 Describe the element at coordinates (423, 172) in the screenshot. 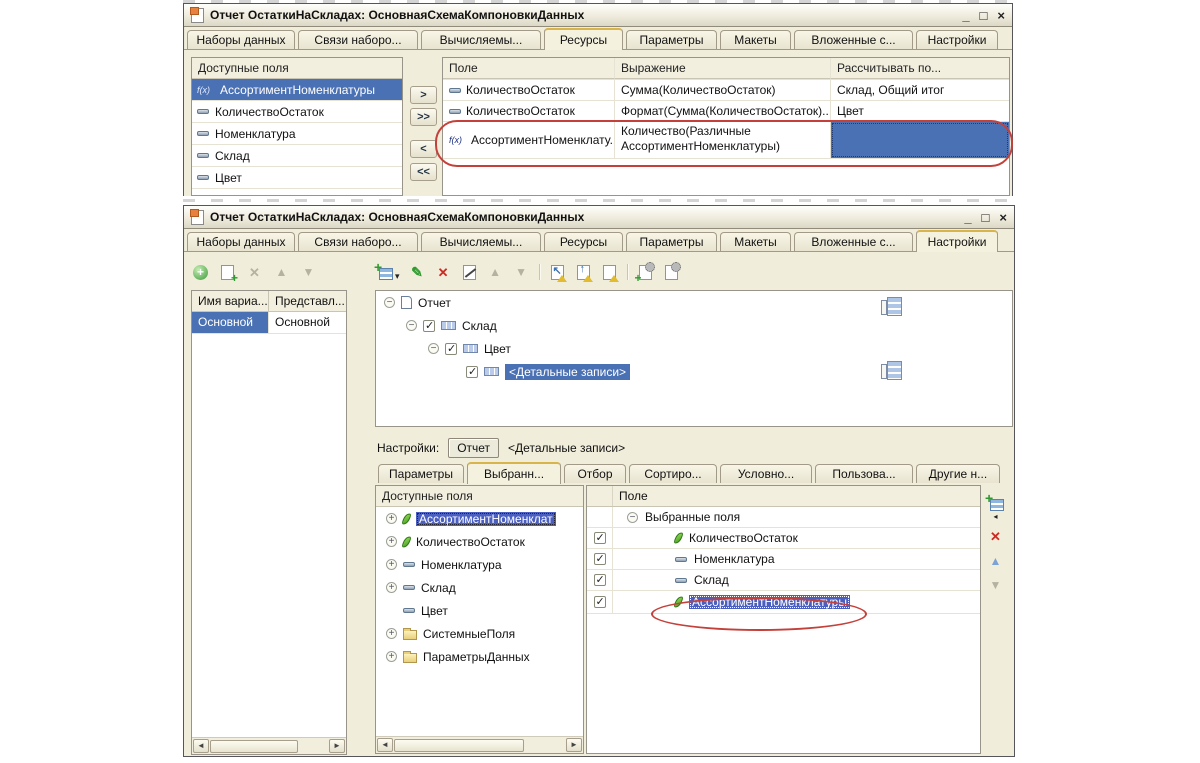

I see `move-all-left-button: <<` at that location.